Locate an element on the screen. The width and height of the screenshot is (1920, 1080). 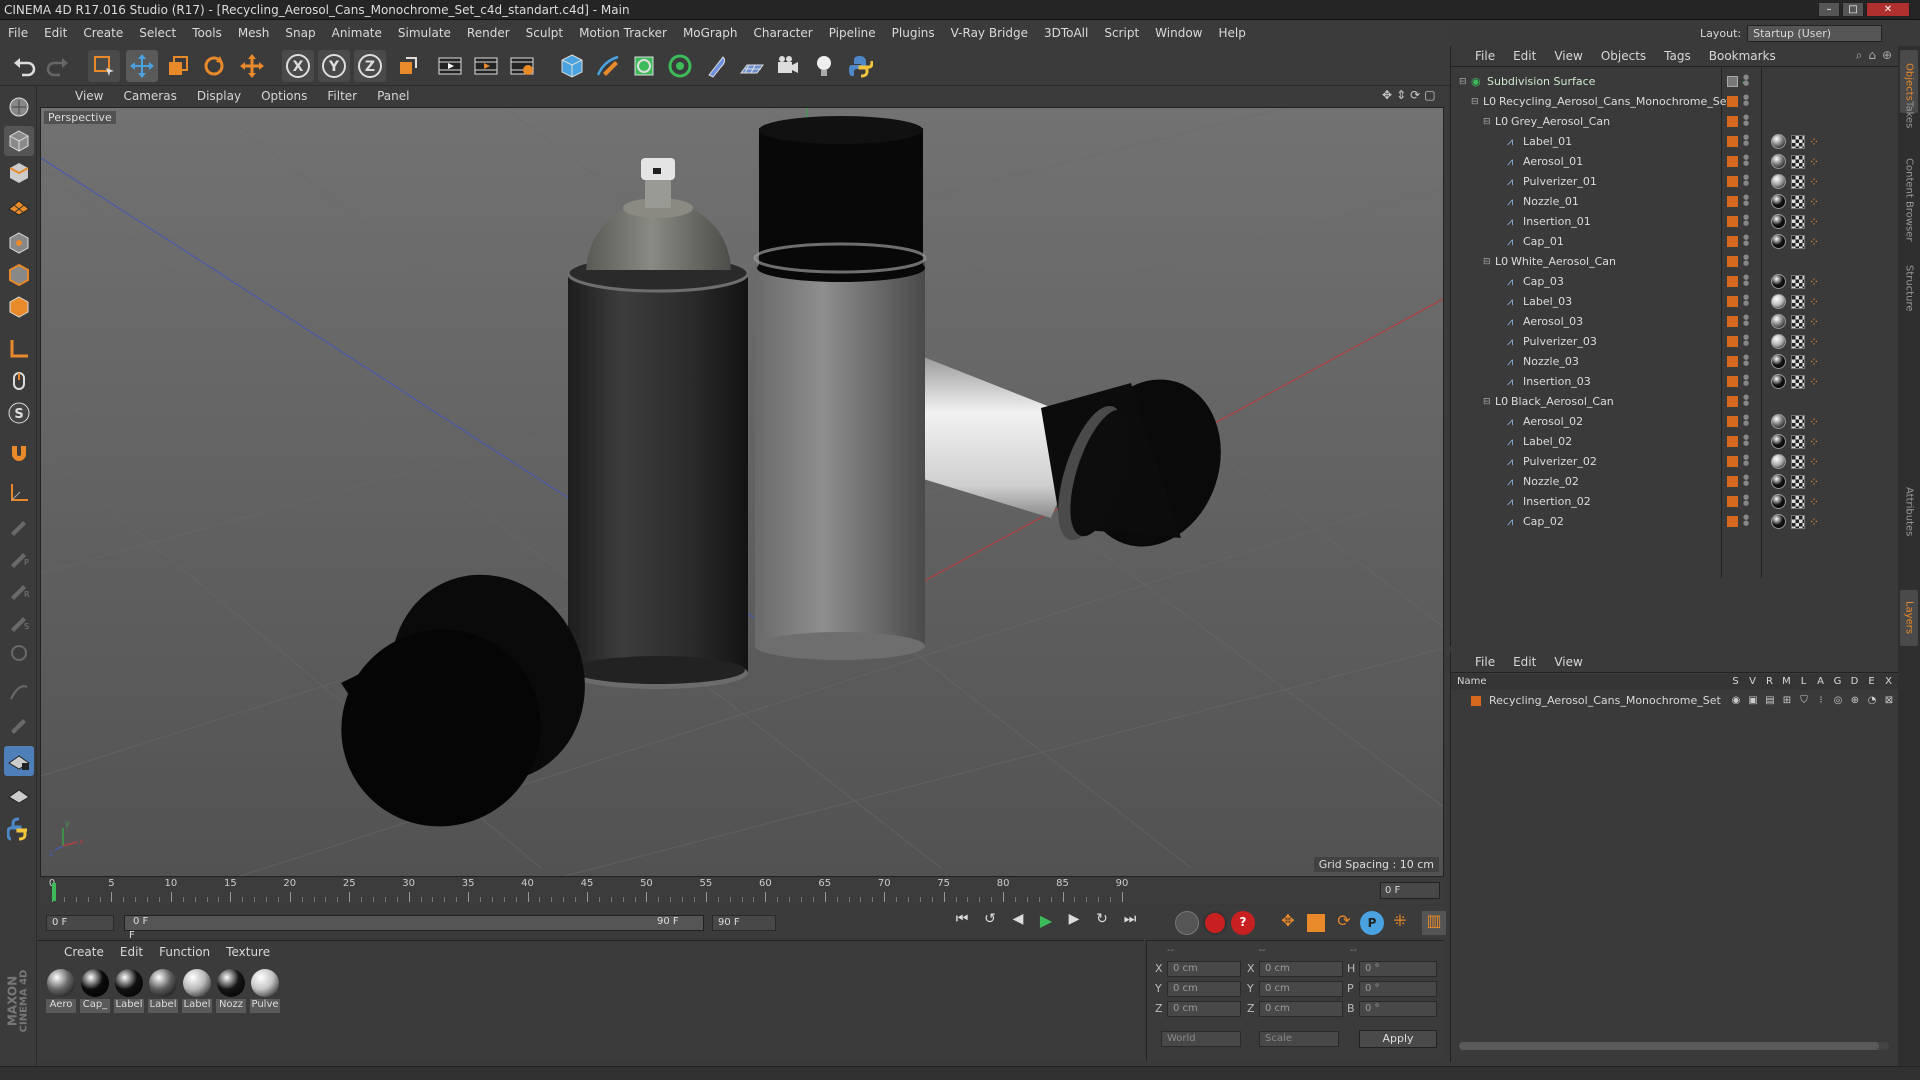
key-pla-icon: ⁜ is located at coordinates (1400, 923).